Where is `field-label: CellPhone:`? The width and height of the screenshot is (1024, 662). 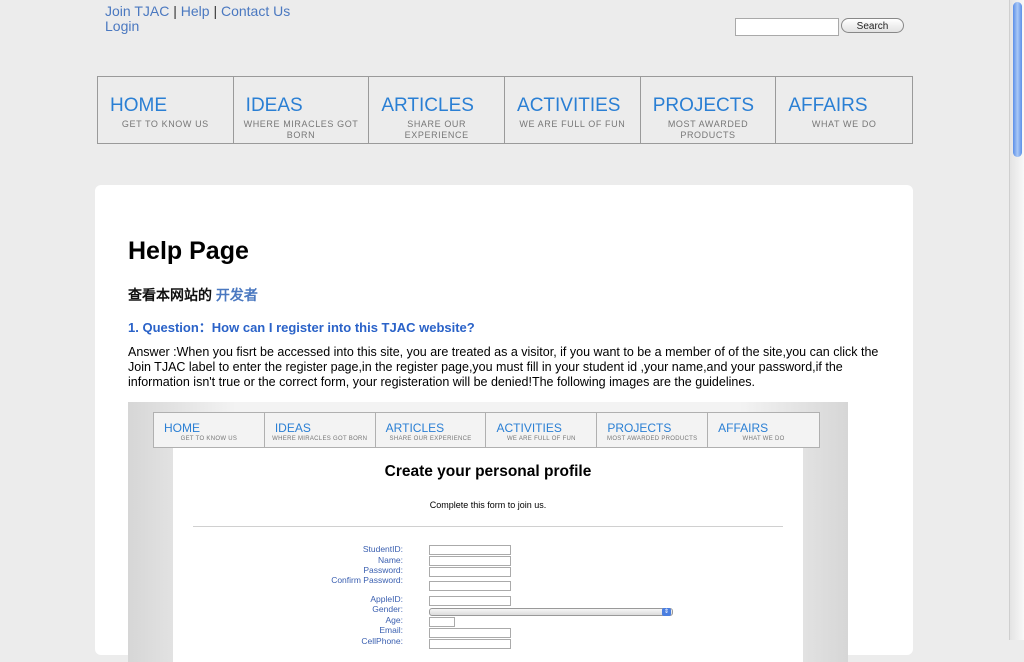
field-label: CellPhone: is located at coordinates (382, 640).